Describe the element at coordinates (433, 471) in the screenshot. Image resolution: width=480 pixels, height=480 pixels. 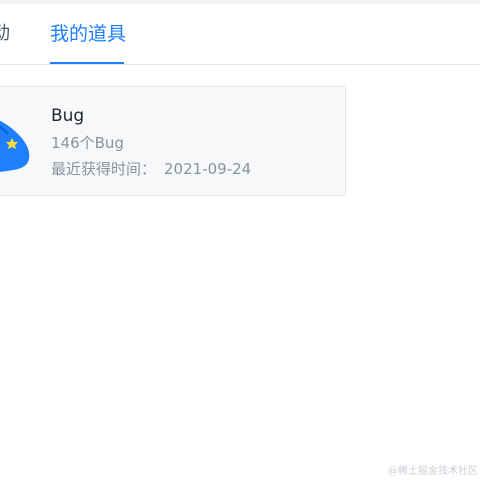
I see `watermark: @稀土掘金技术社区` at that location.